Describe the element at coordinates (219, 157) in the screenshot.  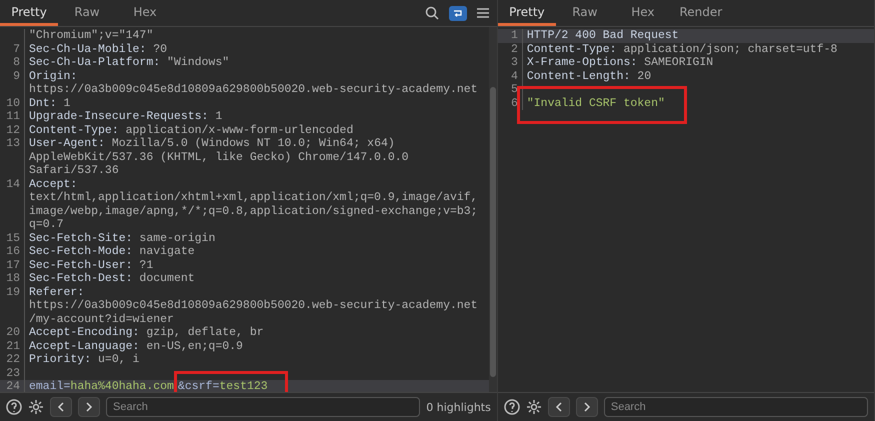
I see `code-text: AppleWebKit/537.36 (KHTML, like Gecko) Chrome/147.0.0.0` at that location.